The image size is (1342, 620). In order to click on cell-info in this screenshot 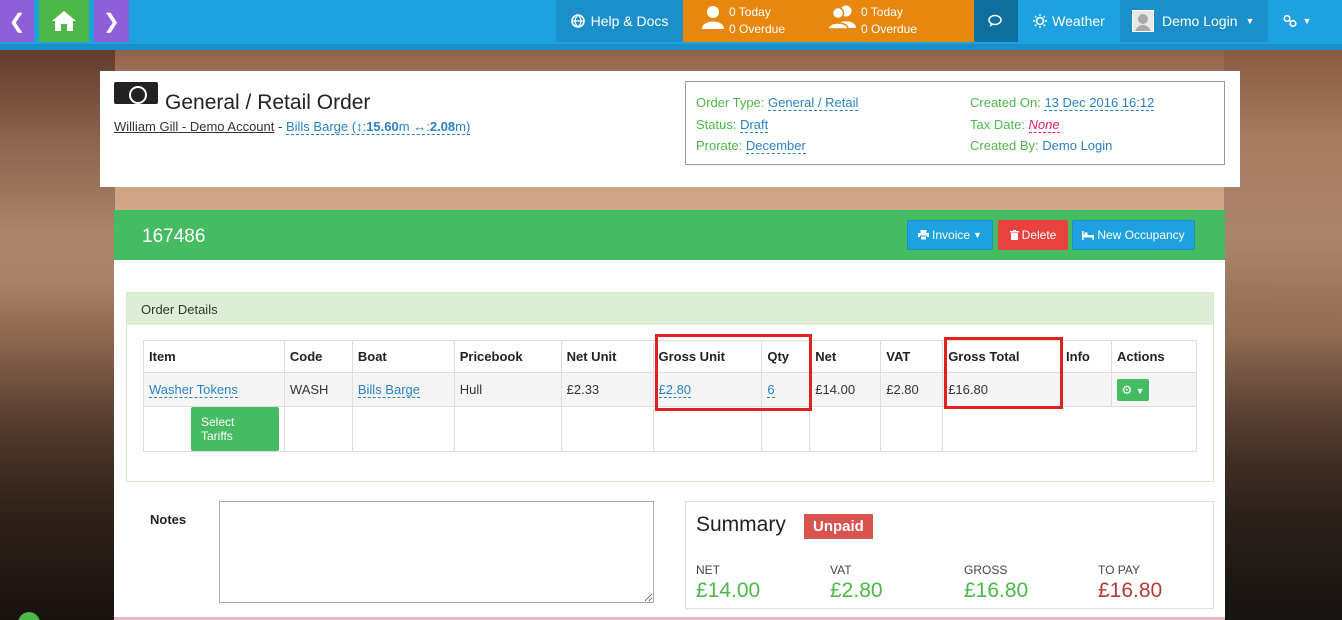, I will do `click(1086, 389)`.